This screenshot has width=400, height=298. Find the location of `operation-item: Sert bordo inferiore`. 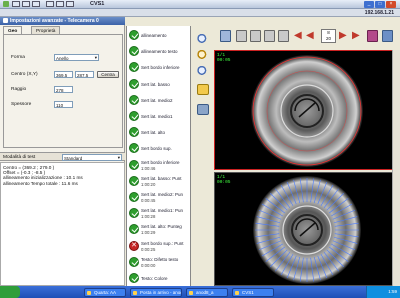

operation-item: Sert bordo inferiore is located at coordinates (159, 67).